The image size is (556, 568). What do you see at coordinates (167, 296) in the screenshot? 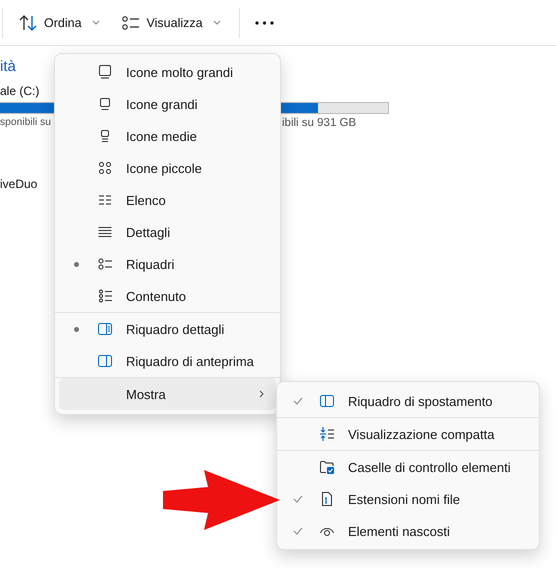
I see `menu-item: Contenuto` at bounding box center [167, 296].